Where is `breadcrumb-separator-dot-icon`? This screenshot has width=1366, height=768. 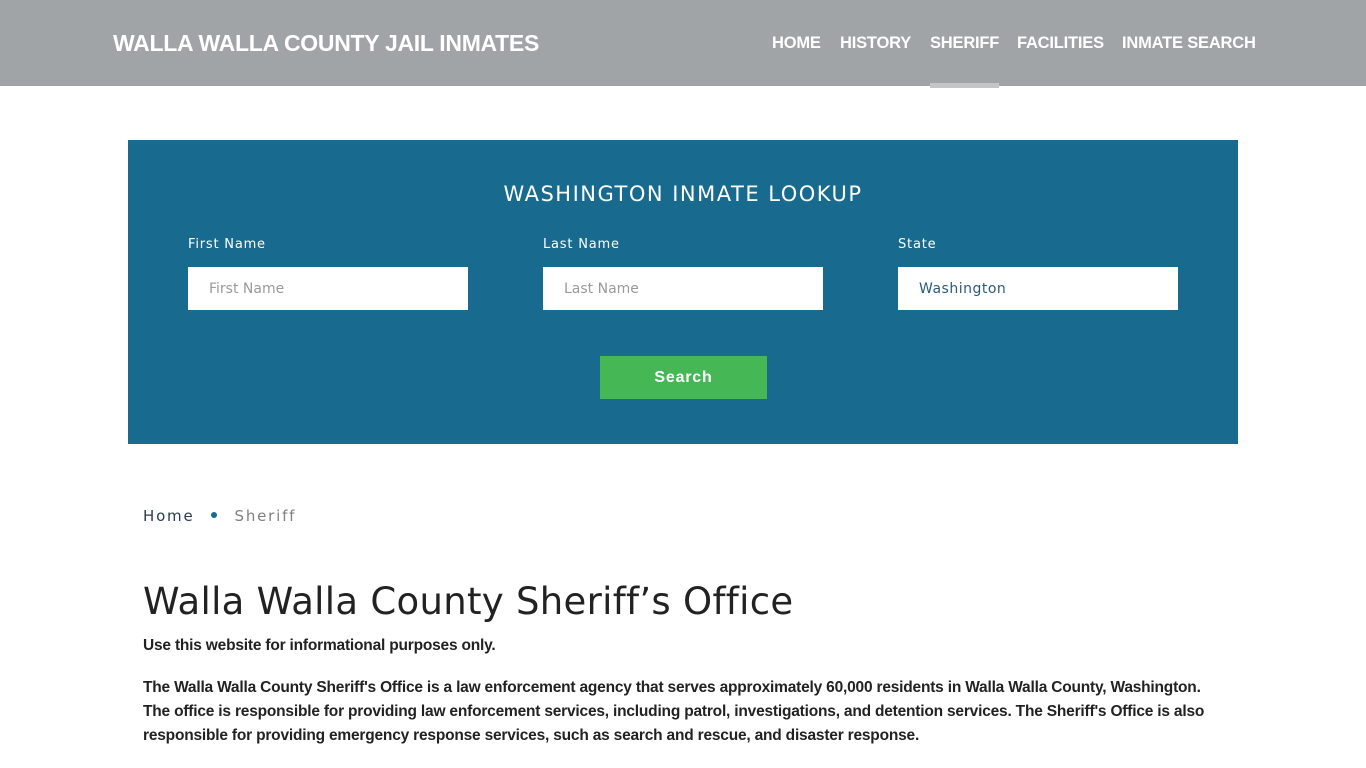
breadcrumb-separator-dot-icon is located at coordinates (213, 514).